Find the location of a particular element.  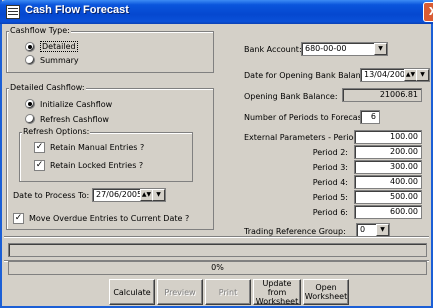

separator is located at coordinates (216, 237).